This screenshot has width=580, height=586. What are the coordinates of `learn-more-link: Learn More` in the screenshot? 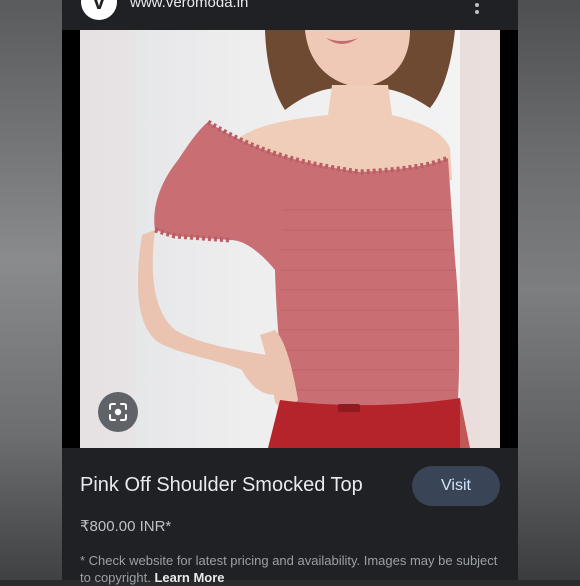 It's located at (189, 577).